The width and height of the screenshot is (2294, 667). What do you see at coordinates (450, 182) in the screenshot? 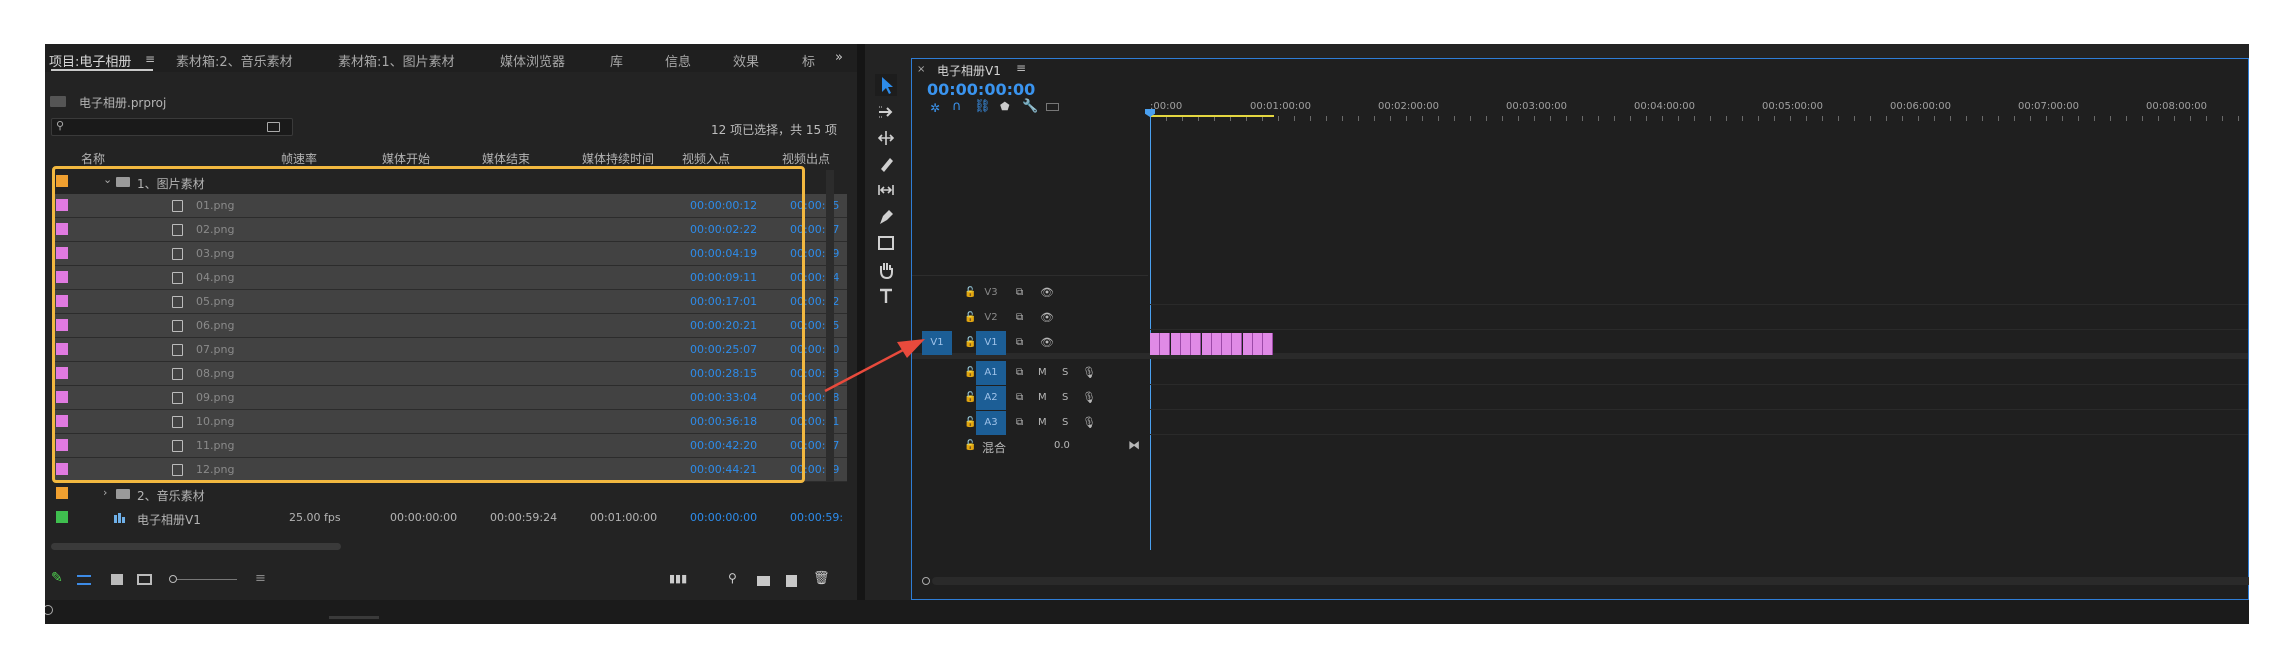
I see `folder-row-images: ⌄ 1、图片素材` at bounding box center [450, 182].